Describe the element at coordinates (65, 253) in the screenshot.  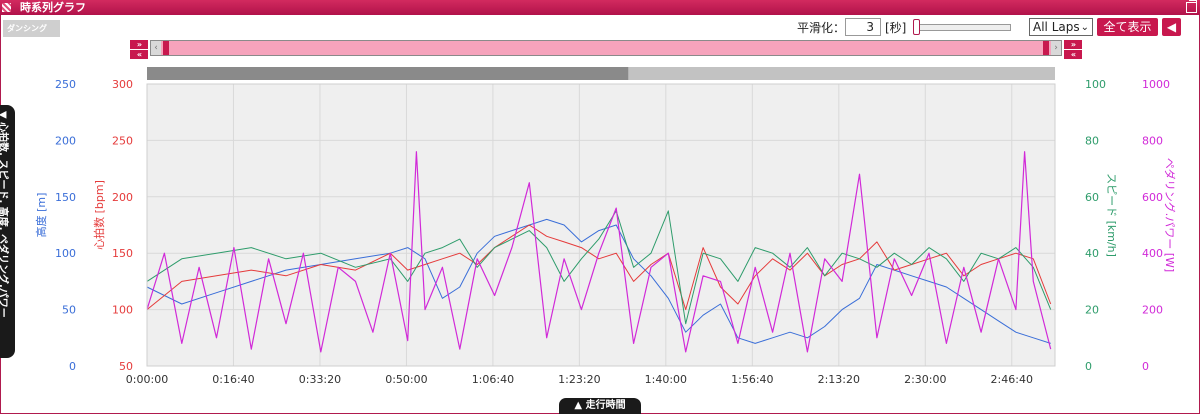
I see `altitude-tick-label: 100` at that location.